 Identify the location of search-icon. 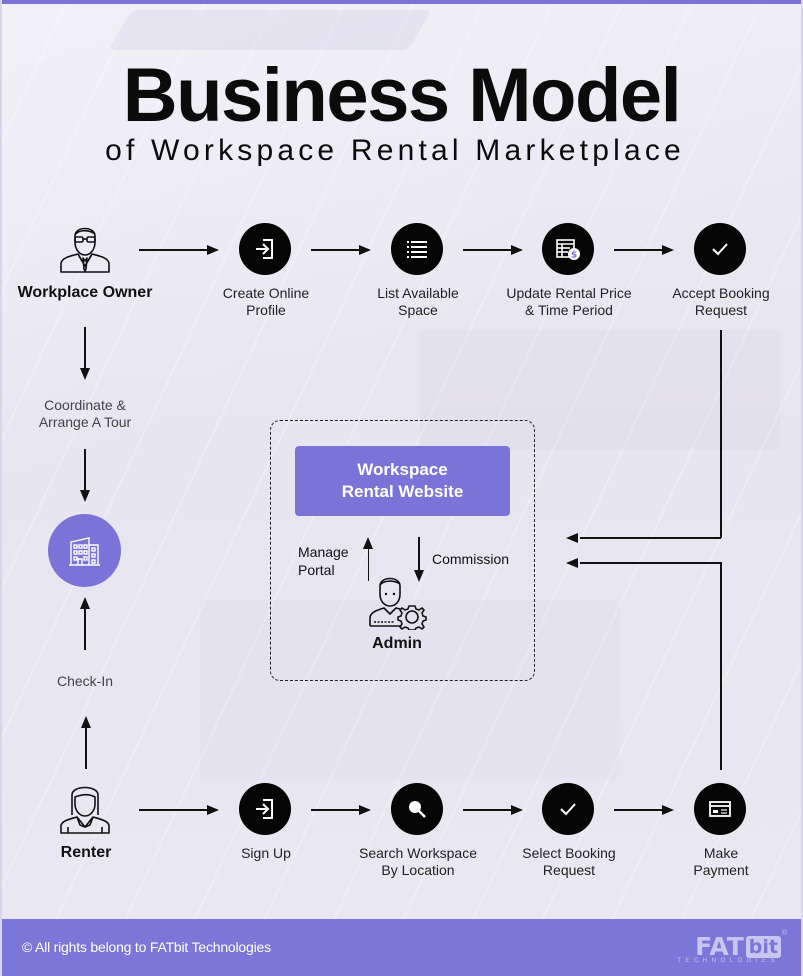
(417, 809).